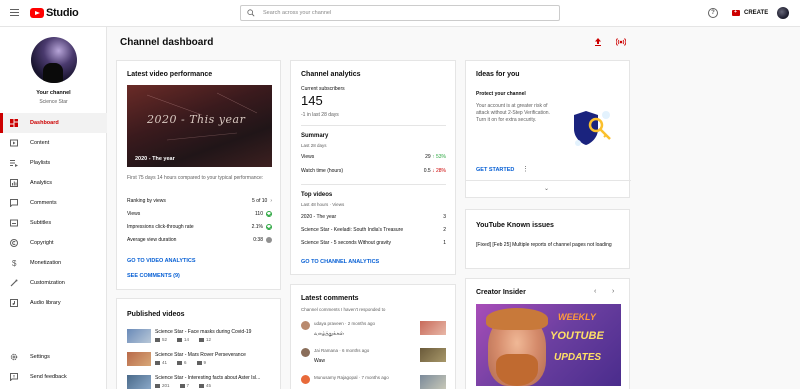 This screenshot has width=800, height=389. Describe the element at coordinates (314, 145) in the screenshot. I see `summary-period: Last 28 days` at that location.